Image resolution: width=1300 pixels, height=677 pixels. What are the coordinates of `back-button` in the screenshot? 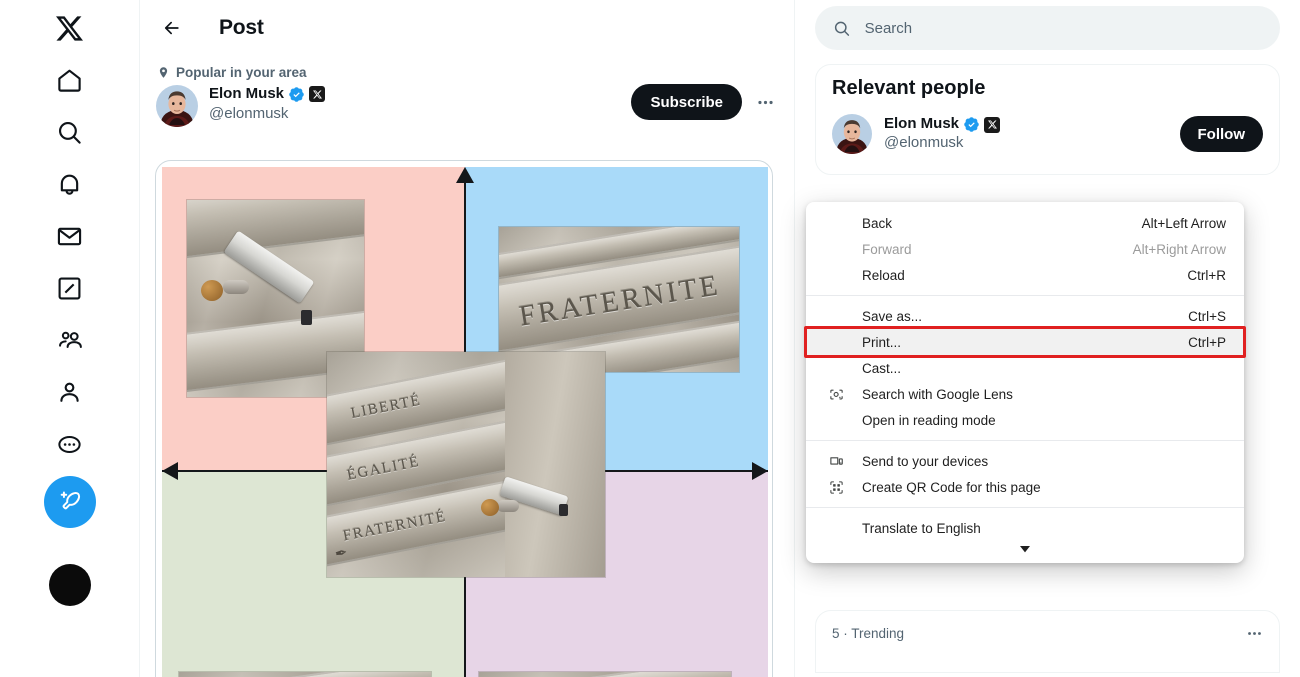 It's located at (172, 28).